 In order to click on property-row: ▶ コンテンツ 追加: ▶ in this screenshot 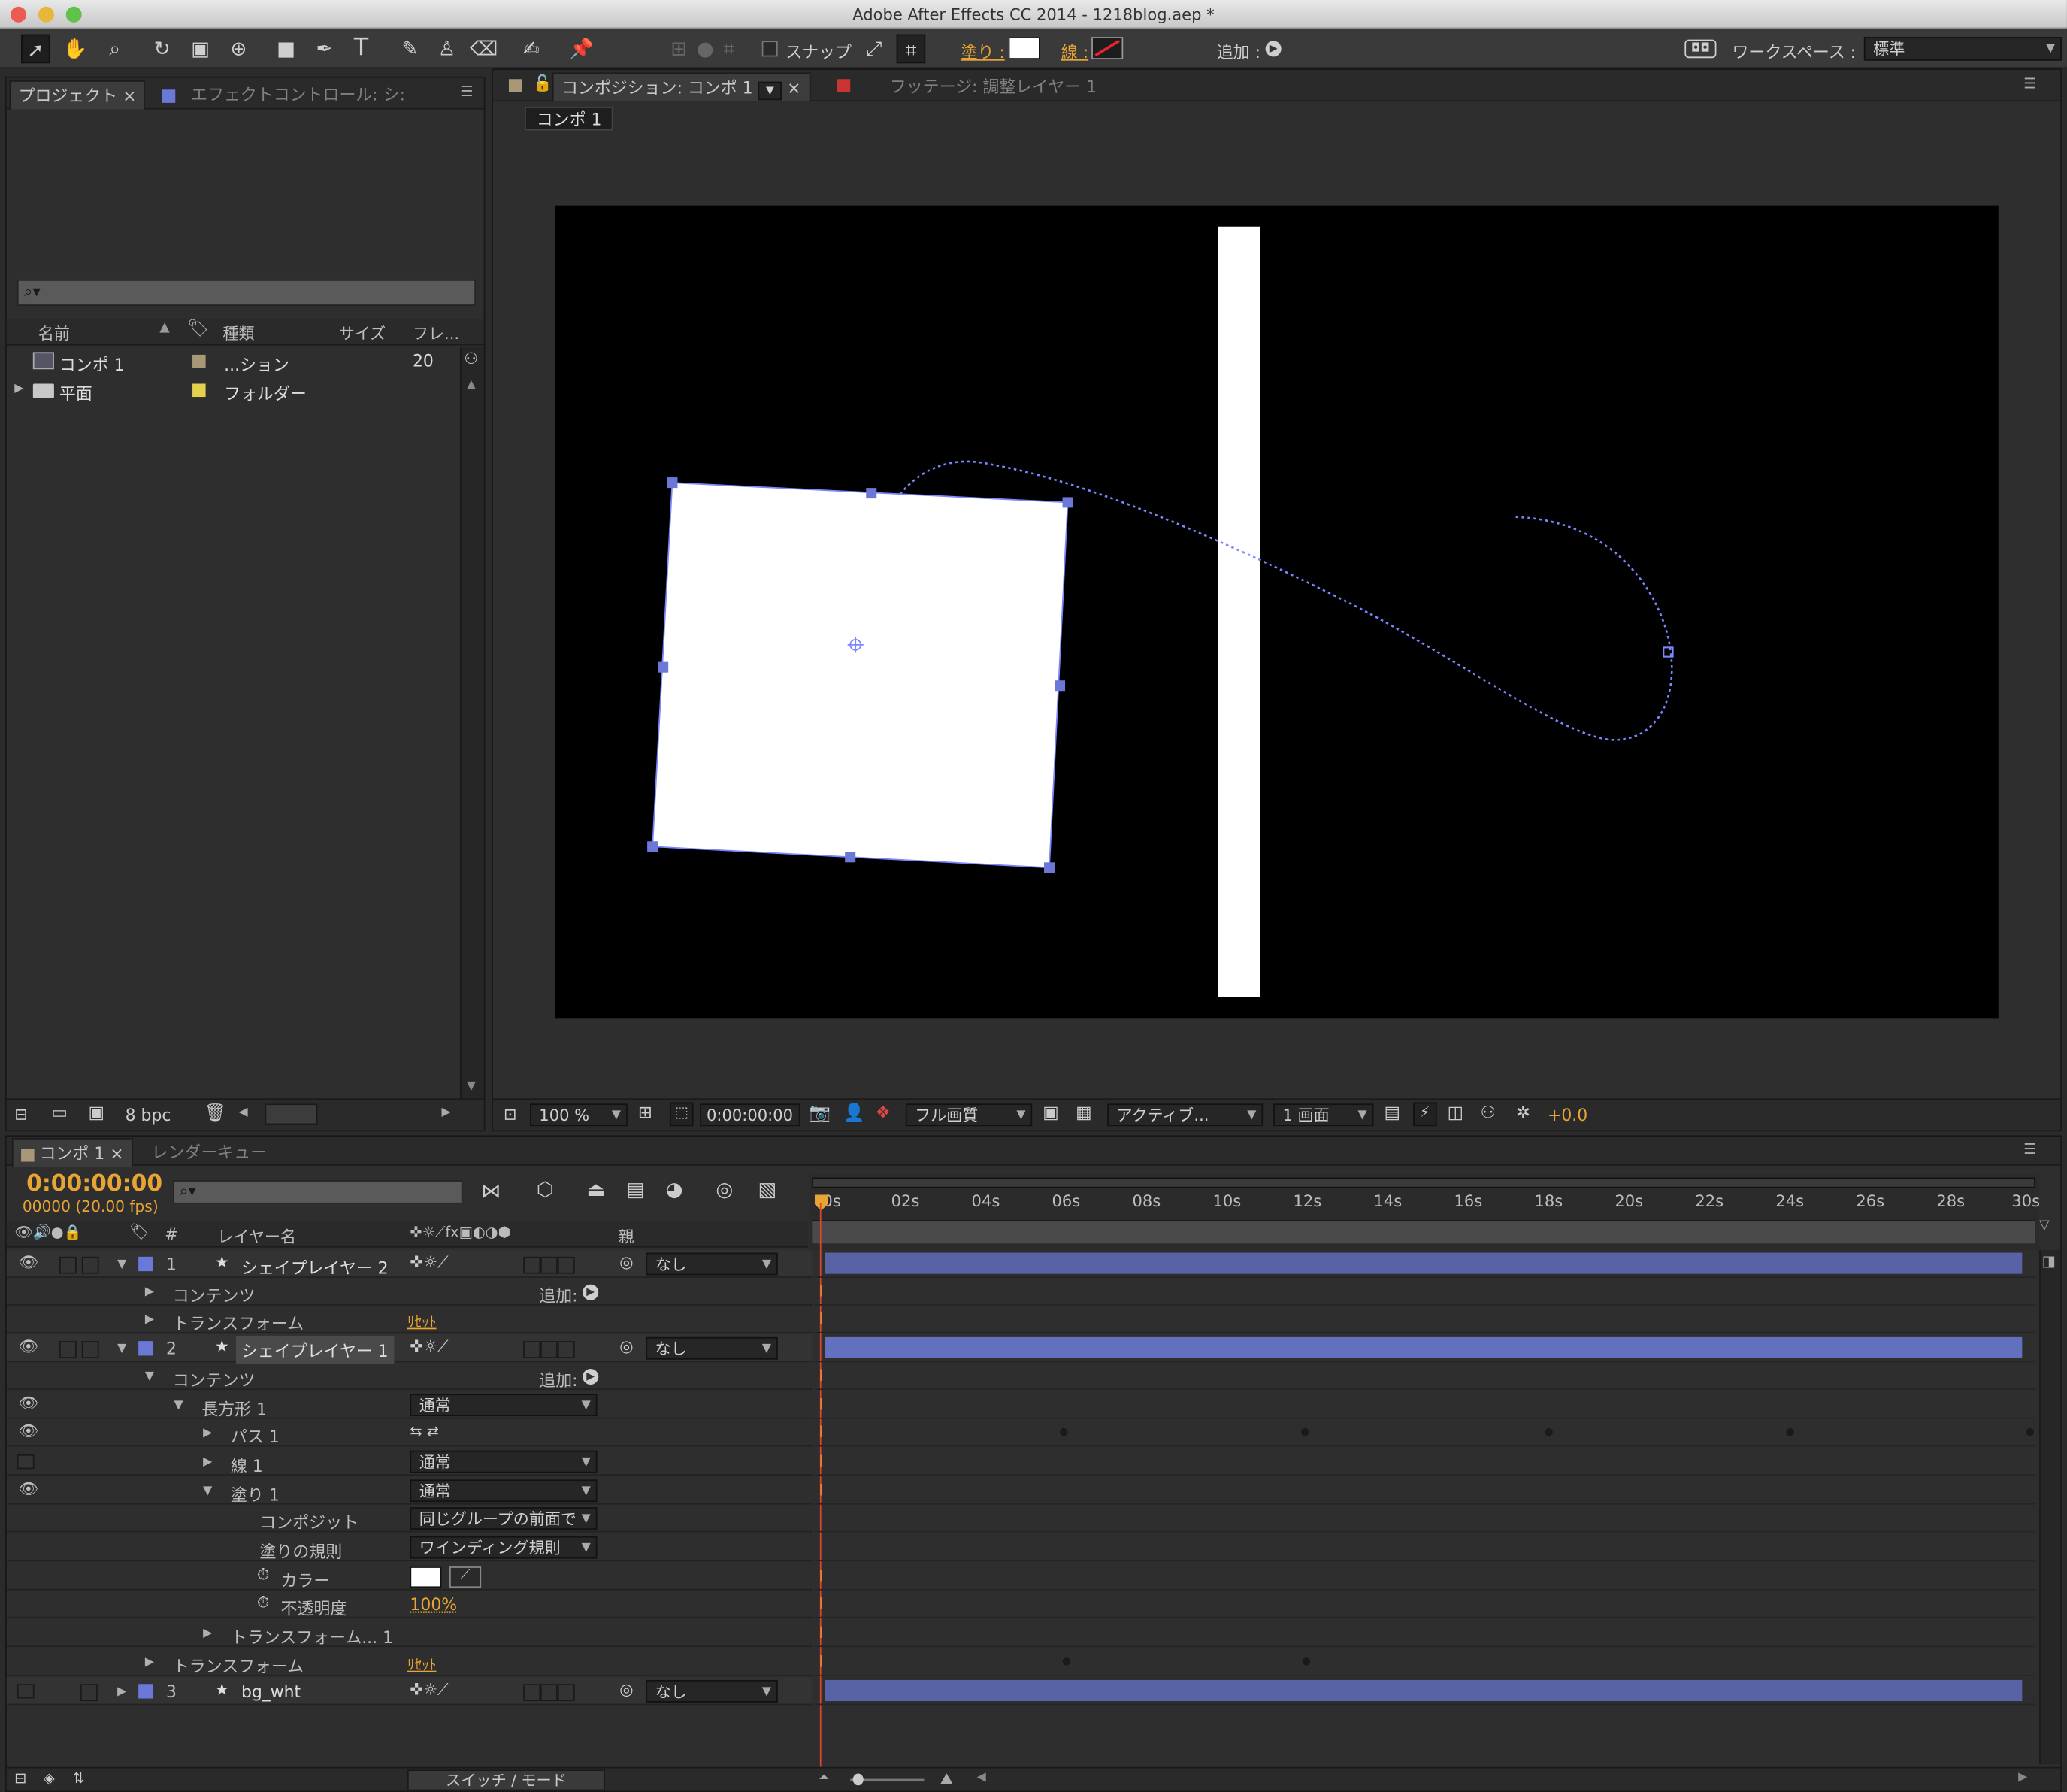, I will do `click(410, 1292)`.